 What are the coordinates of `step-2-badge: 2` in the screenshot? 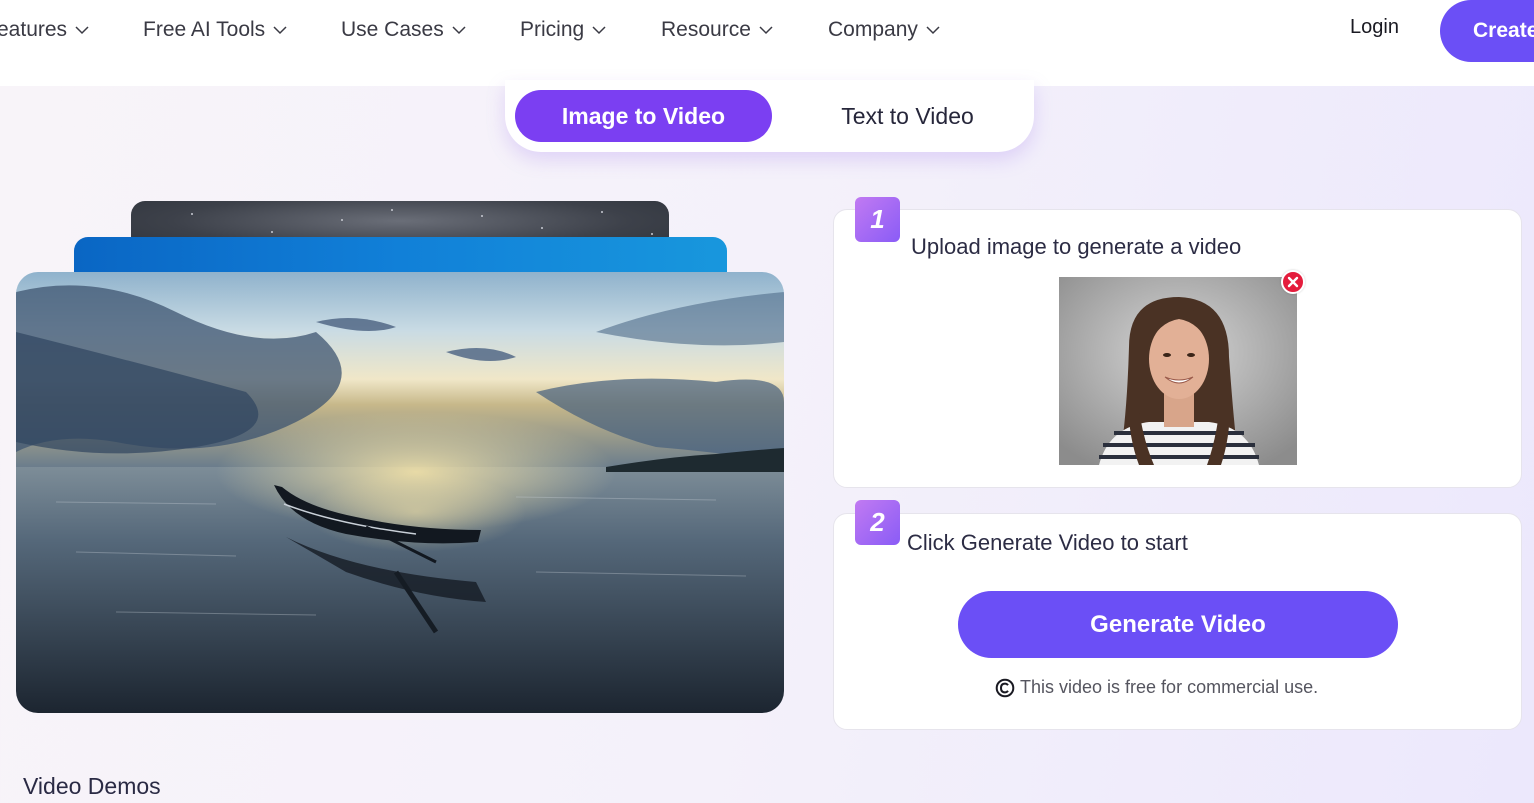 It's located at (877, 522).